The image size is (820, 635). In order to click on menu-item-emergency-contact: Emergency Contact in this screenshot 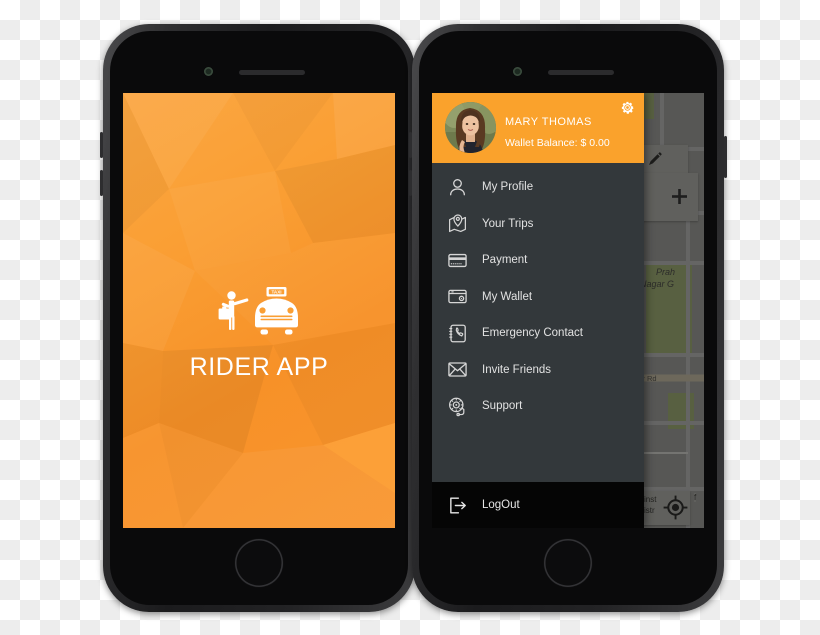, I will do `click(538, 333)`.